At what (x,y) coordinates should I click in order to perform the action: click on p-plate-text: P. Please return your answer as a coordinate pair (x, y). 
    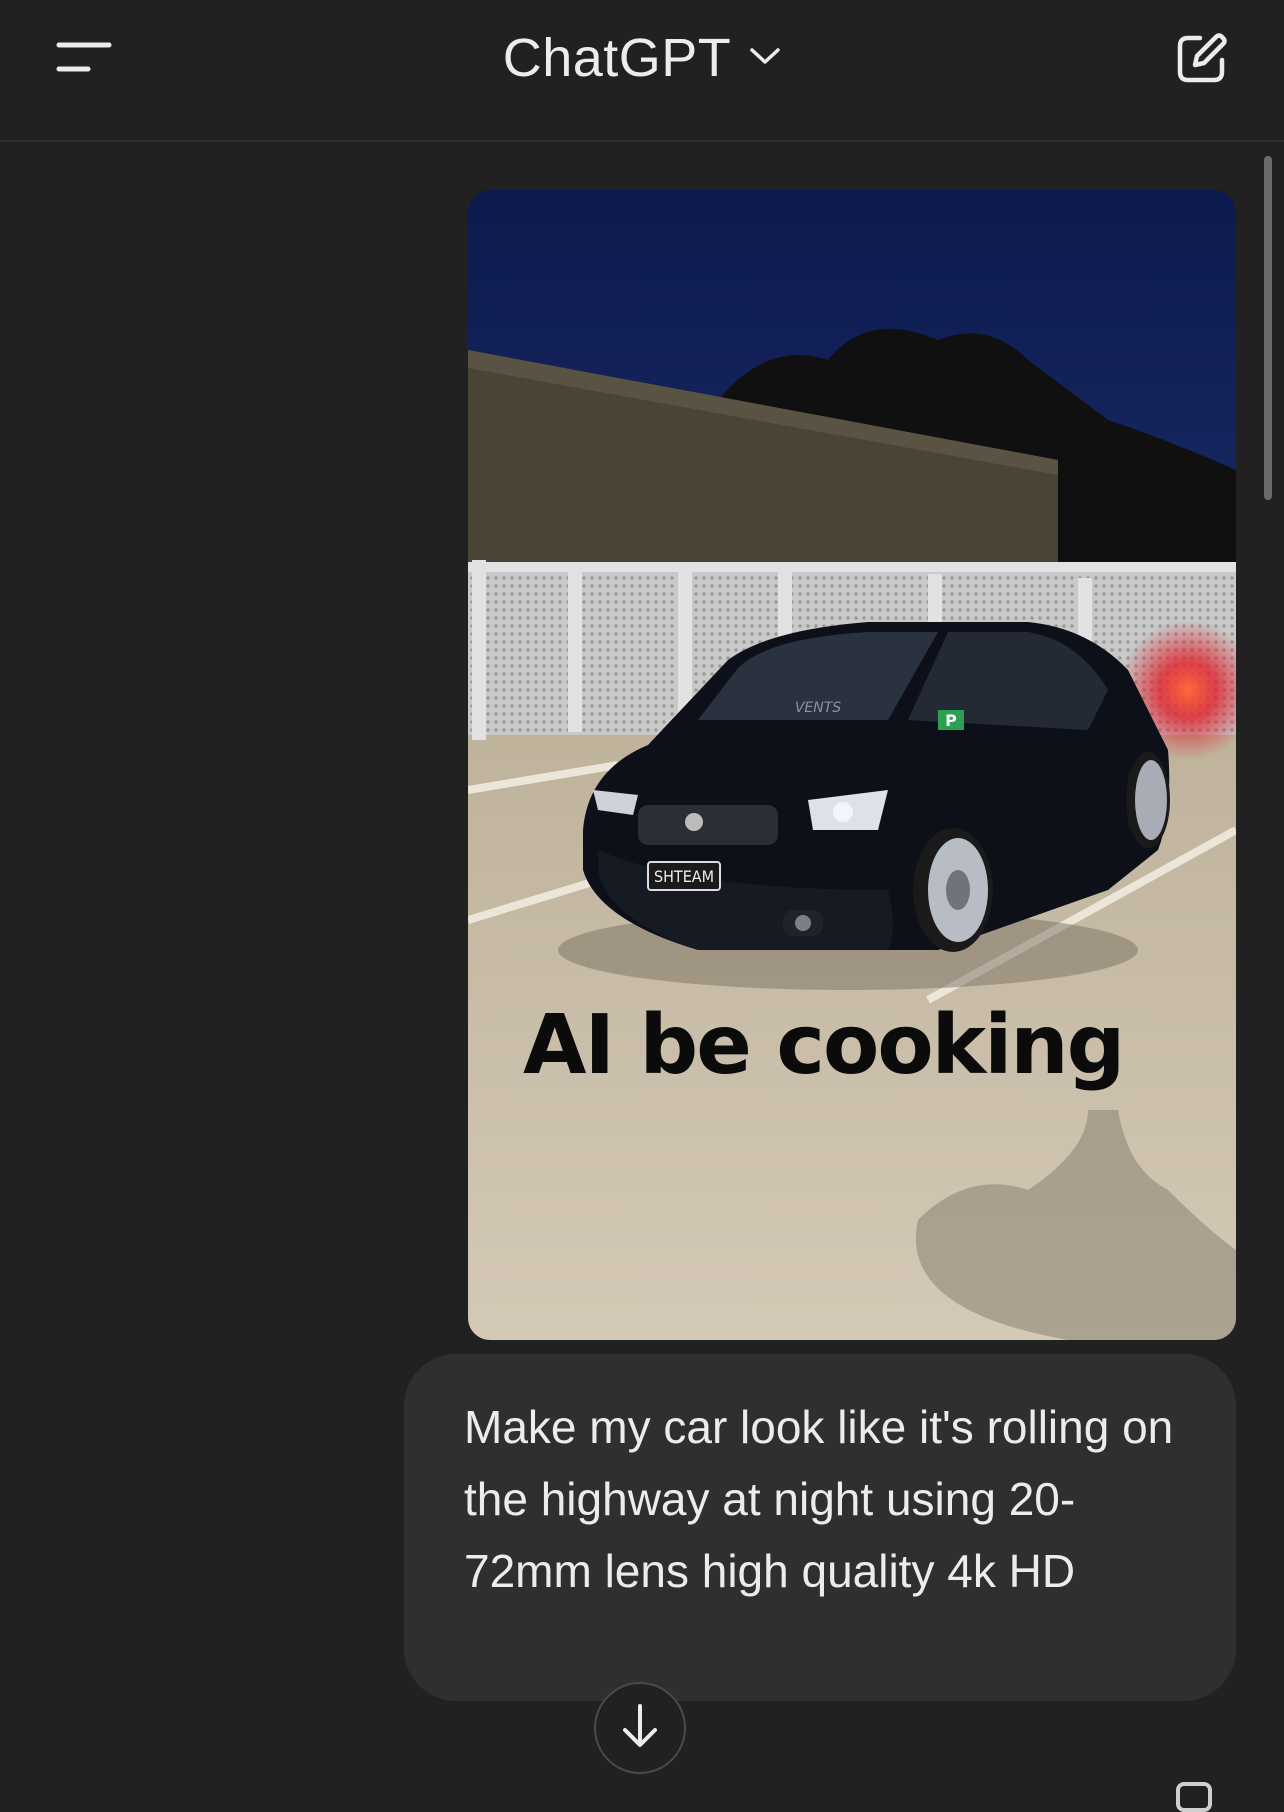
    Looking at the image, I should click on (951, 720).